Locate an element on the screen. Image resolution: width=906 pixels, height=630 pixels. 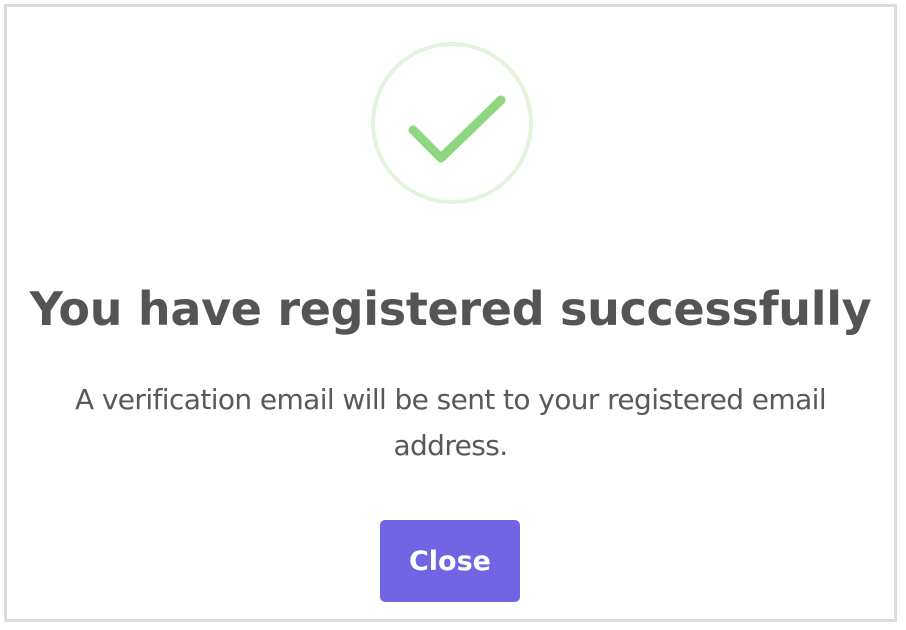
success-icon-ring is located at coordinates (452, 123).